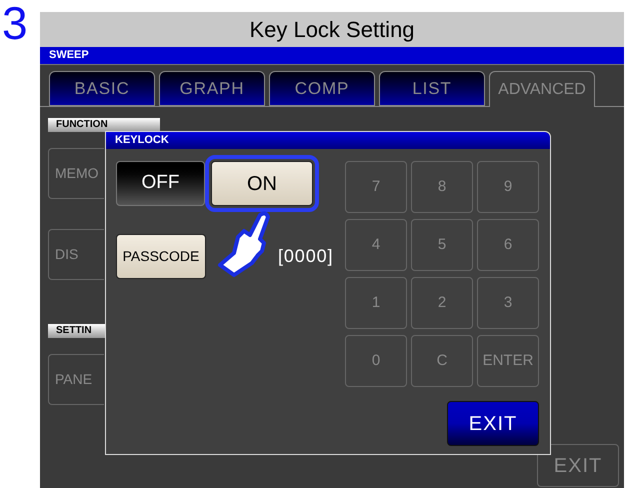 The width and height of the screenshot is (636, 488). What do you see at coordinates (332, 55) in the screenshot?
I see `screen-header: SWEEP` at bounding box center [332, 55].